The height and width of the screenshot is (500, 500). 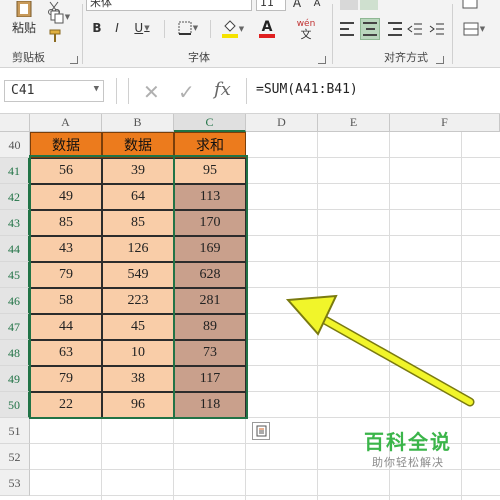 What do you see at coordinates (445, 123) in the screenshot?
I see `column-header-f: F` at bounding box center [445, 123].